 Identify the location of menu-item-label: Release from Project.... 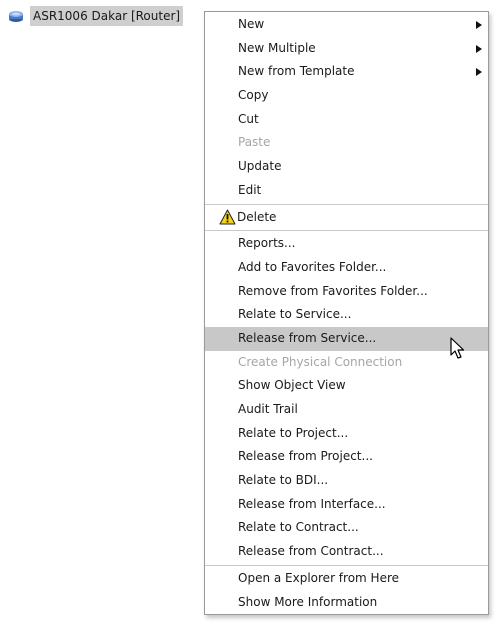
(305, 456).